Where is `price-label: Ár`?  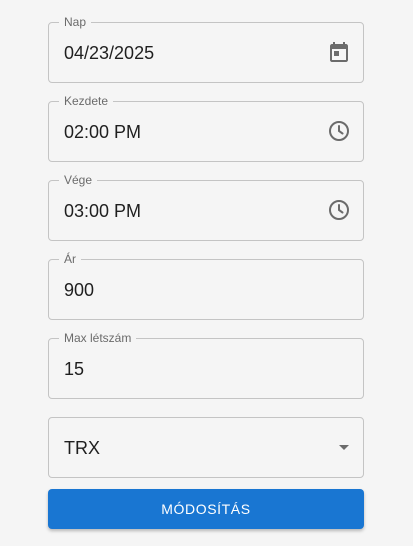
price-label: Ár is located at coordinates (70, 259).